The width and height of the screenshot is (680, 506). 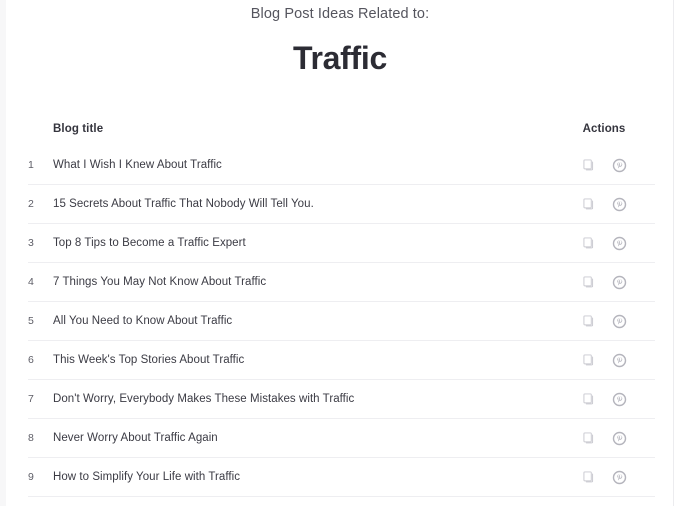 I want to click on row-blog-title: How to Simplify Your Life with Traffic, so click(x=147, y=477).